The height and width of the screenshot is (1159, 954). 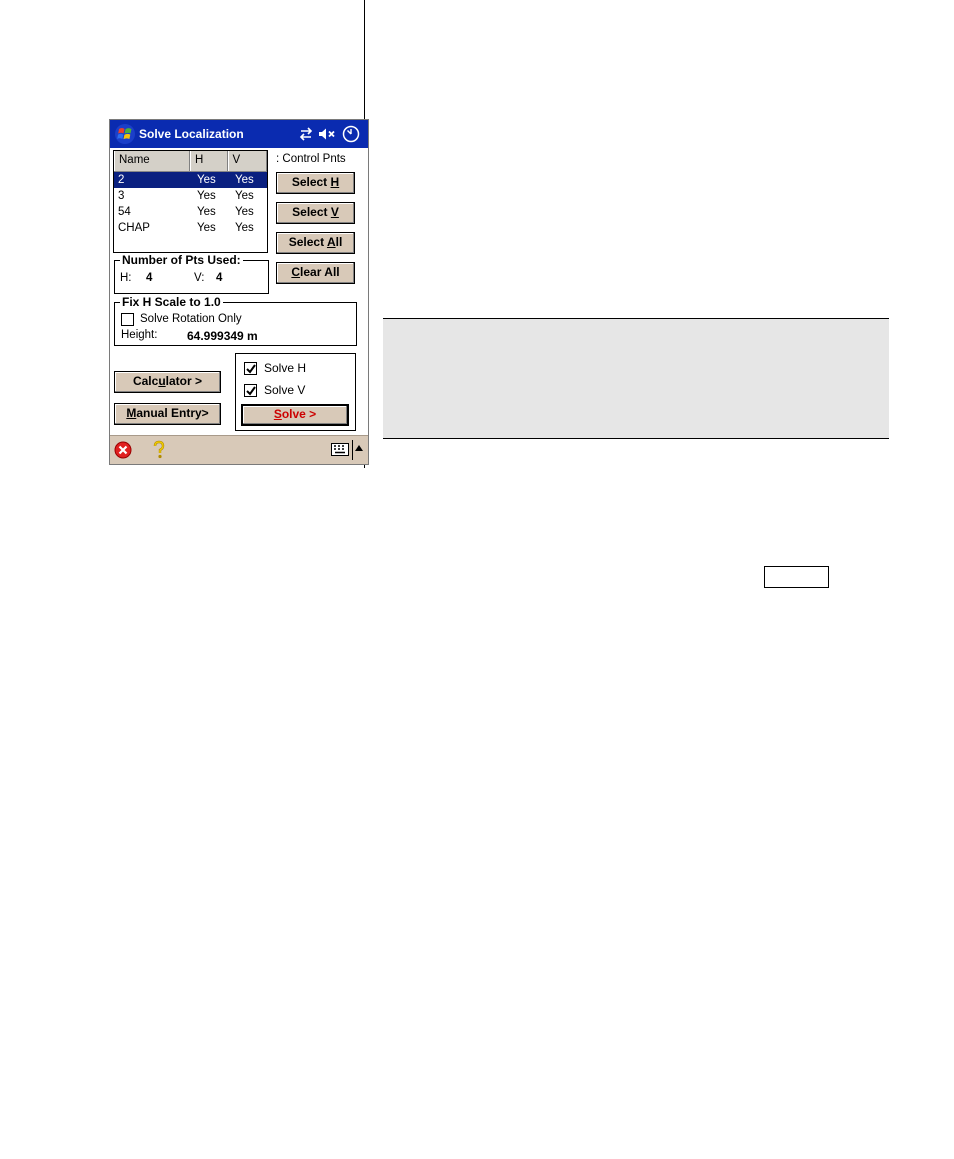 I want to click on solve-v-label: Solve V, so click(x=285, y=390).